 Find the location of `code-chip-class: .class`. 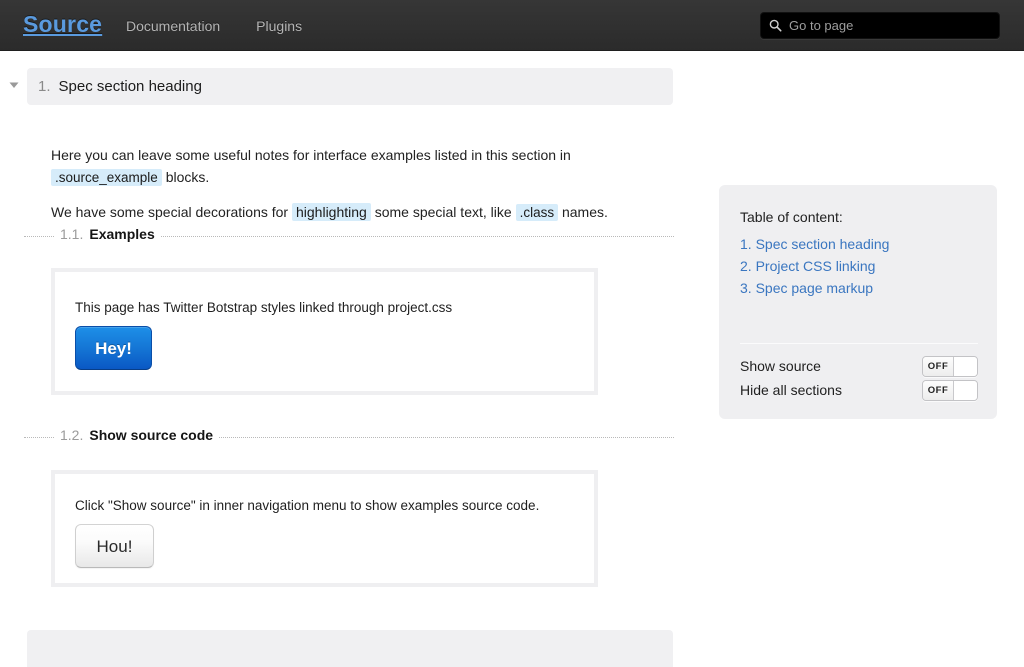

code-chip-class: .class is located at coordinates (537, 212).